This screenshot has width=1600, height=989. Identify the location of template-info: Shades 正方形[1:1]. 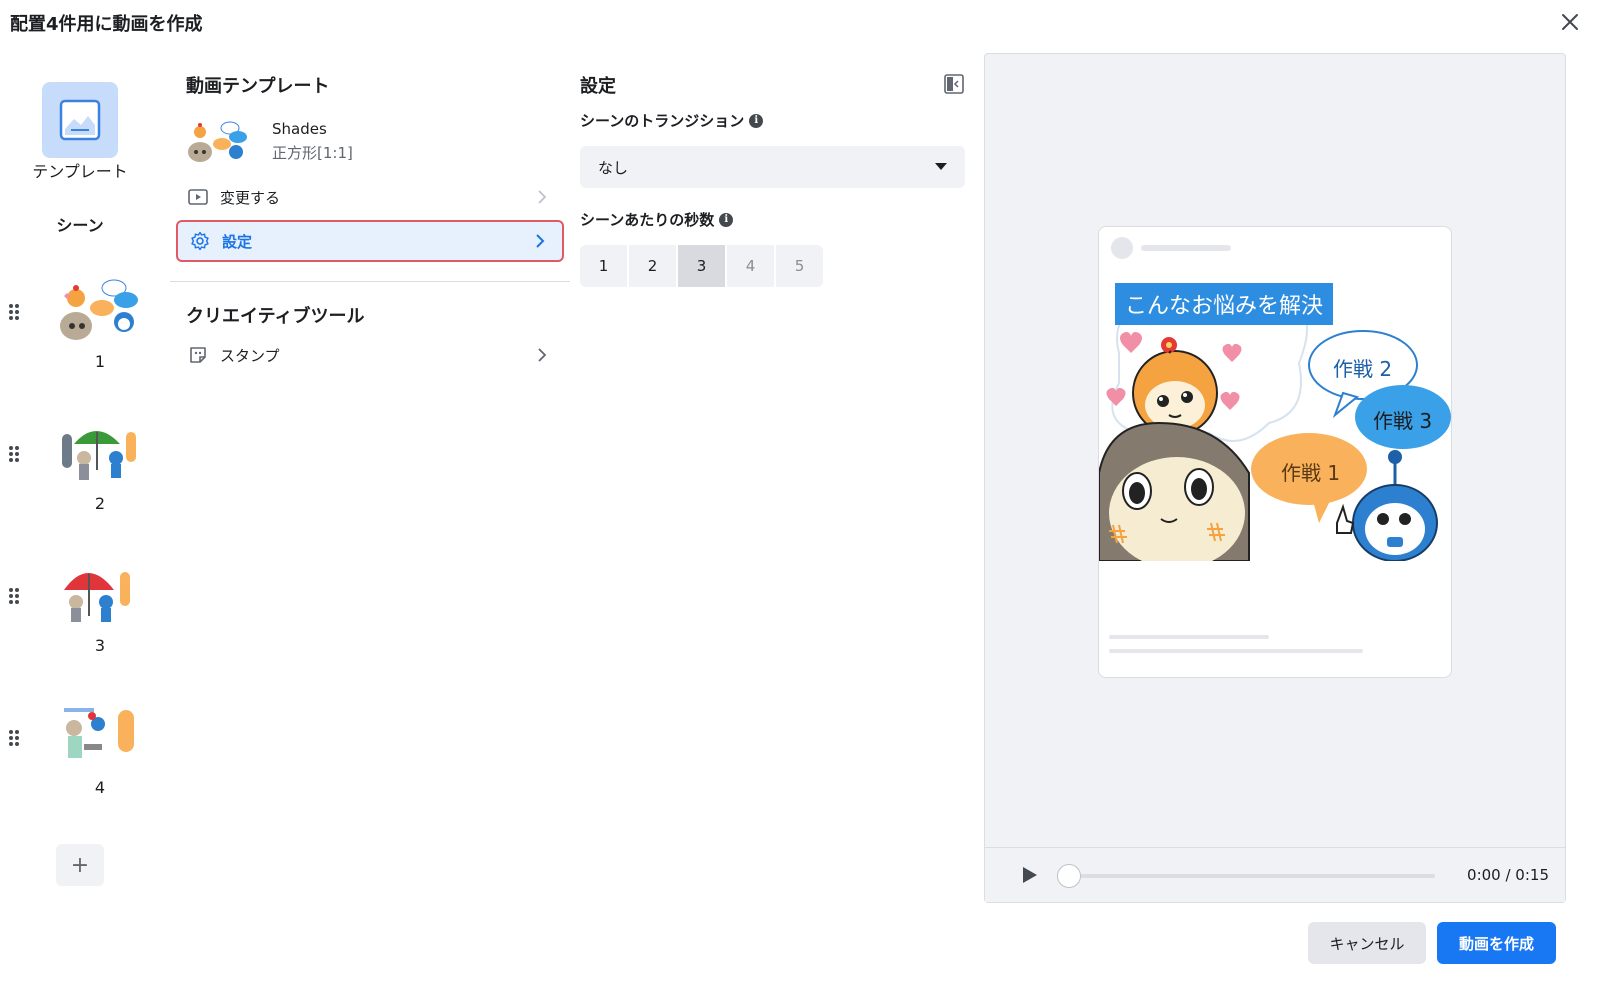
(376, 145).